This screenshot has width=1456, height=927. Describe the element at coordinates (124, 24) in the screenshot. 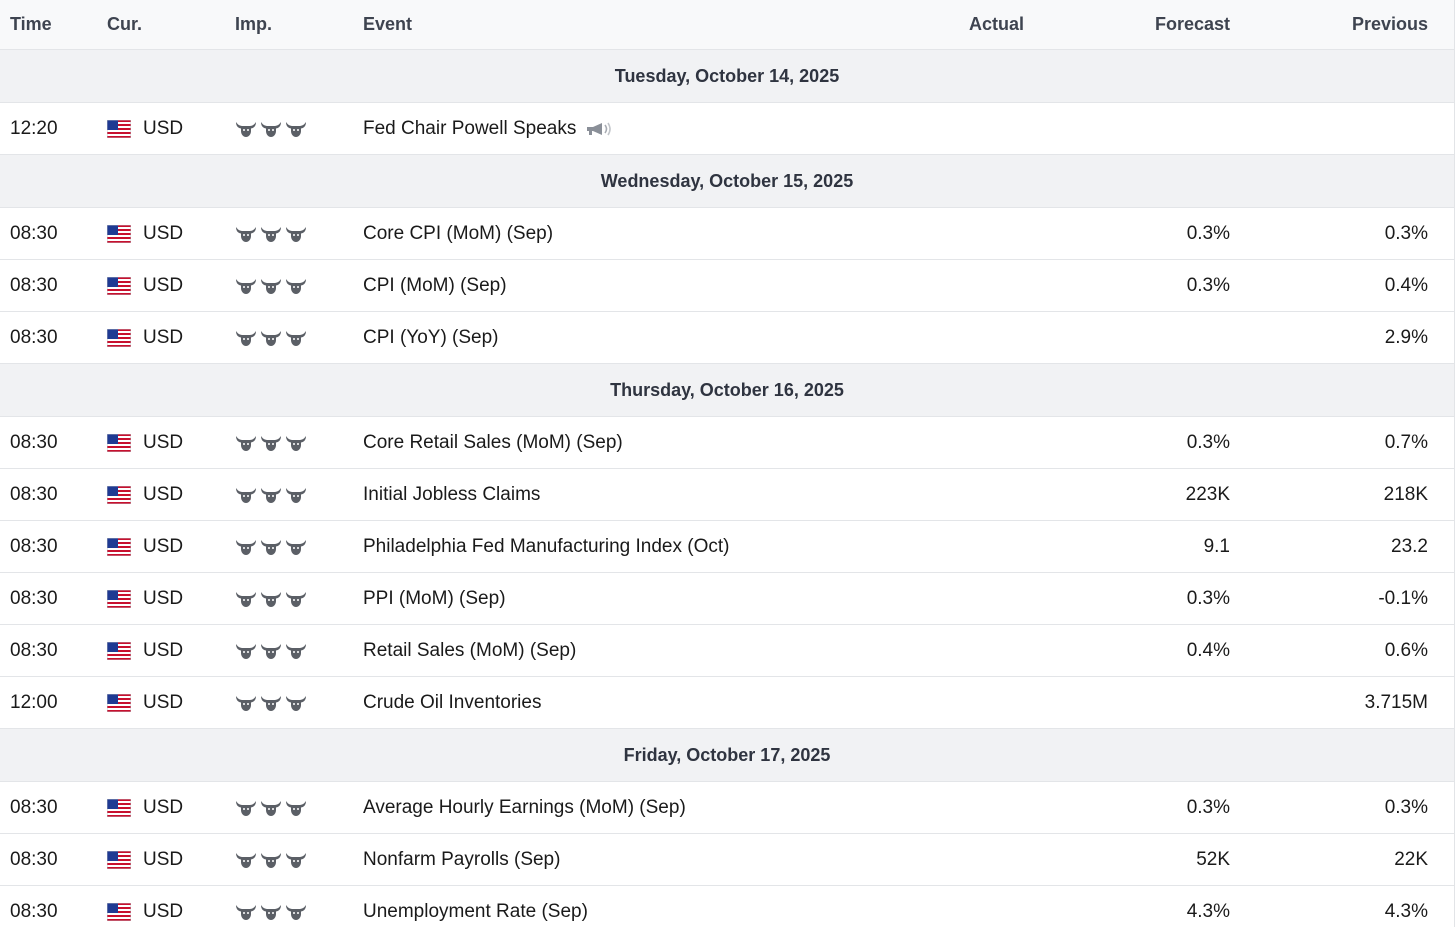

I see `header-currency: Cur.` at that location.